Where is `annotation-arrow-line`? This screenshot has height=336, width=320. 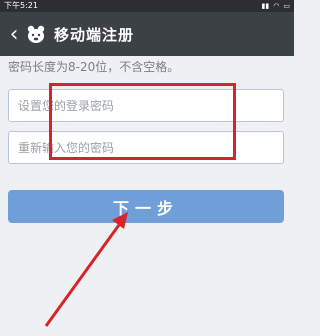 annotation-arrow-line is located at coordinates (85, 272).